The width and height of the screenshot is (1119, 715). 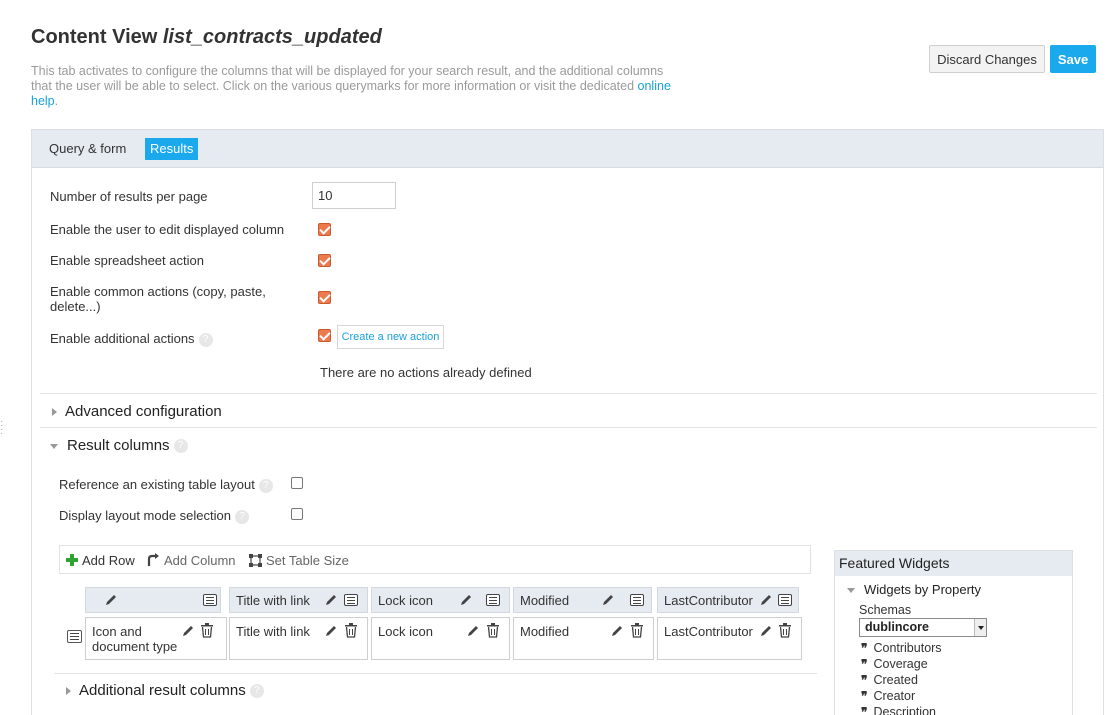 I want to click on reference-layout-checkbox, so click(x=297, y=483).